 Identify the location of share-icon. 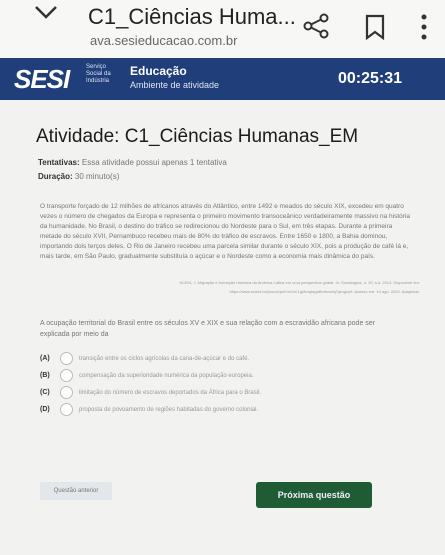
(316, 26).